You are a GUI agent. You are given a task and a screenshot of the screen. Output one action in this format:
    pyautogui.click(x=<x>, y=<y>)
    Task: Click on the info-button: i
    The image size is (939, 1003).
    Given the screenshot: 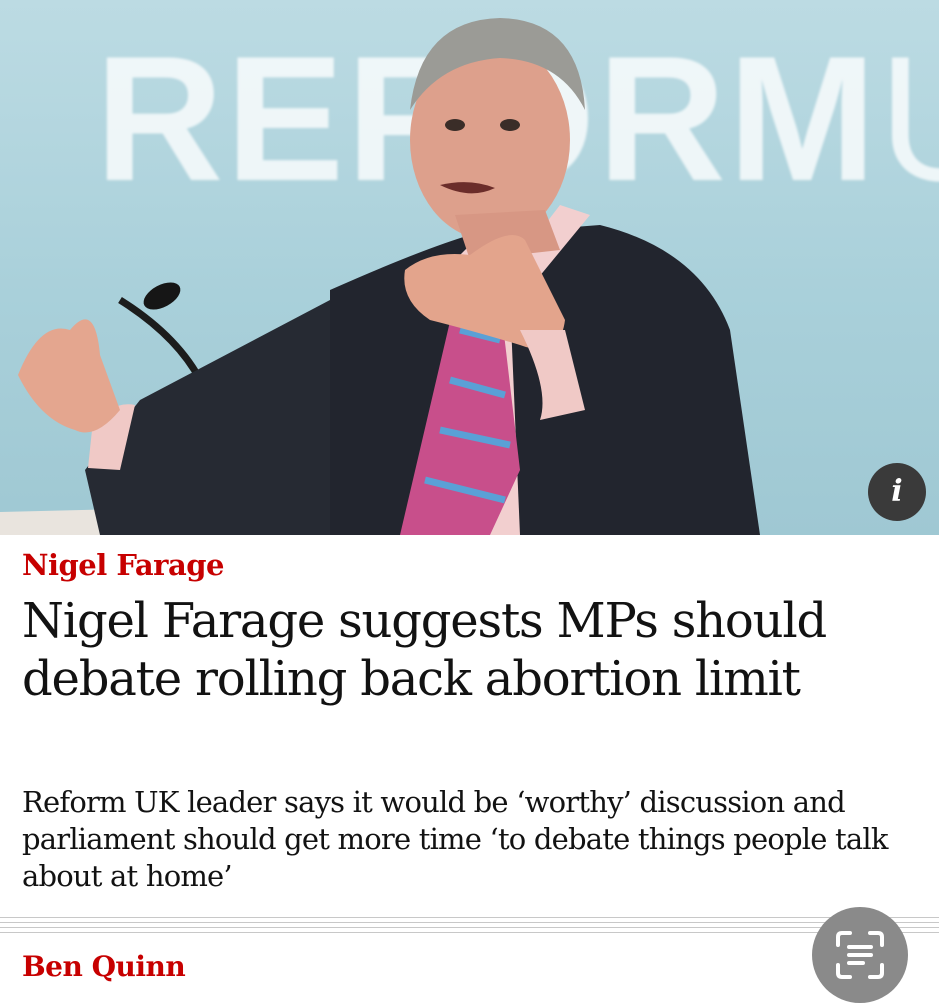 What is the action you would take?
    pyautogui.click(x=897, y=492)
    